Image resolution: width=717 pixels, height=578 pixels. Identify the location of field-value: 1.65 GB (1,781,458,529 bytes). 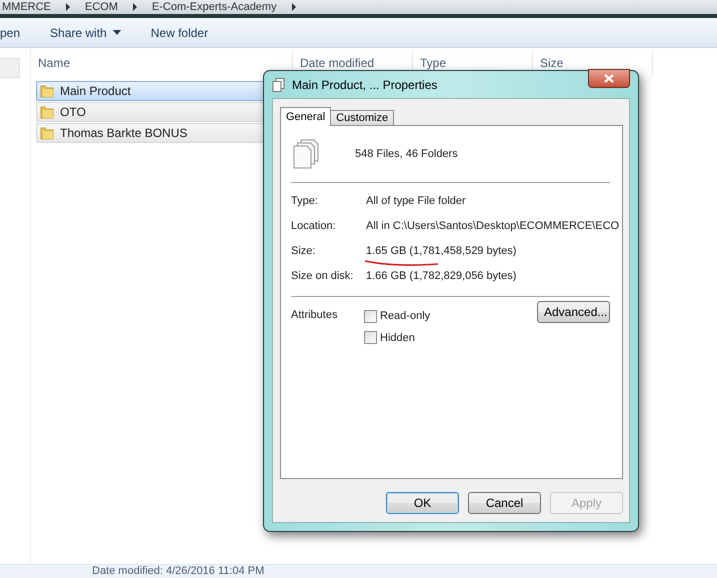
(441, 251).